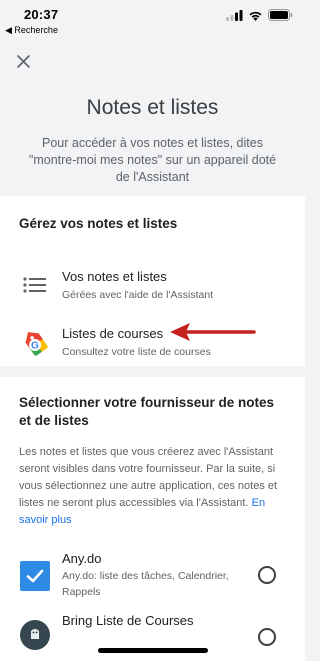 The width and height of the screenshot is (320, 661). Describe the element at coordinates (280, 15) in the screenshot. I see `battery-icon` at that location.